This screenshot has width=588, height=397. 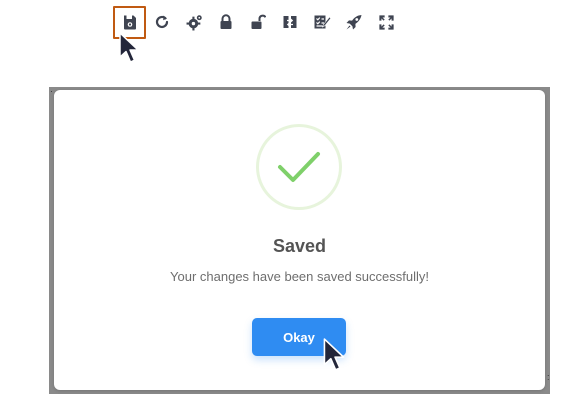 I want to click on okay-button: Okay, so click(x=299, y=337).